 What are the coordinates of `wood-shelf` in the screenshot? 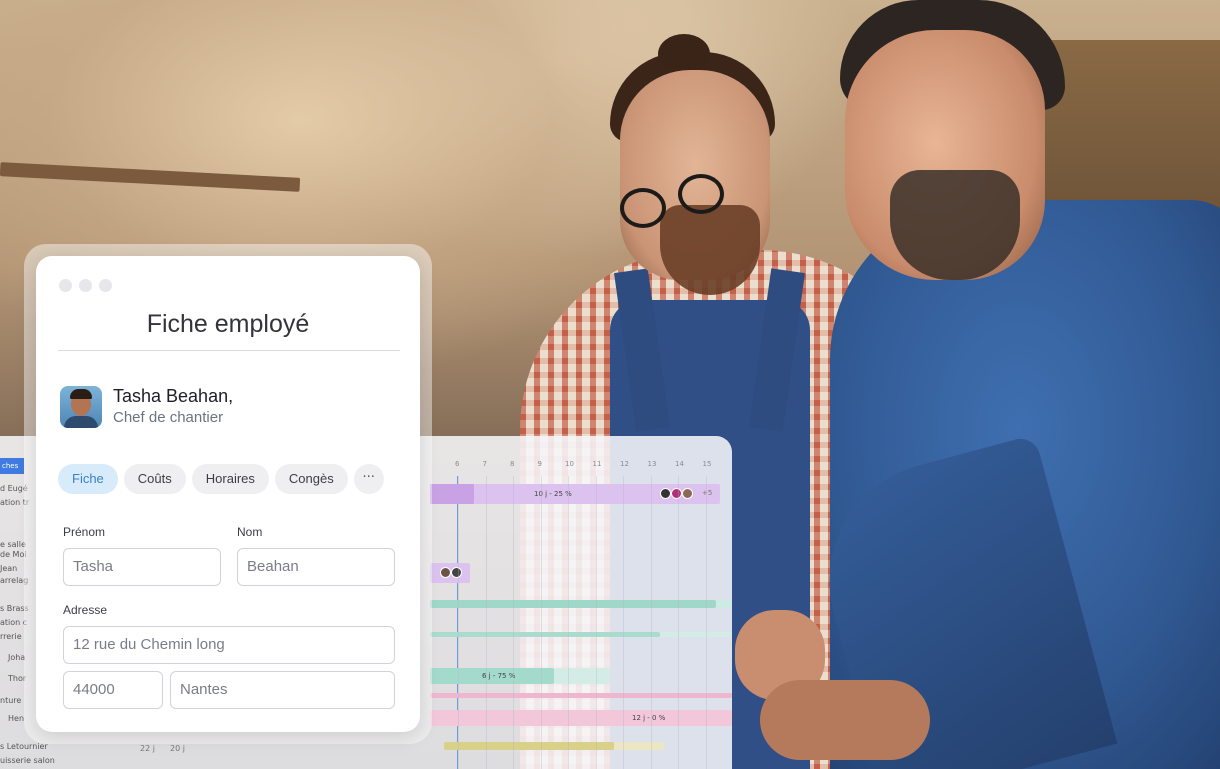 It's located at (150, 177).